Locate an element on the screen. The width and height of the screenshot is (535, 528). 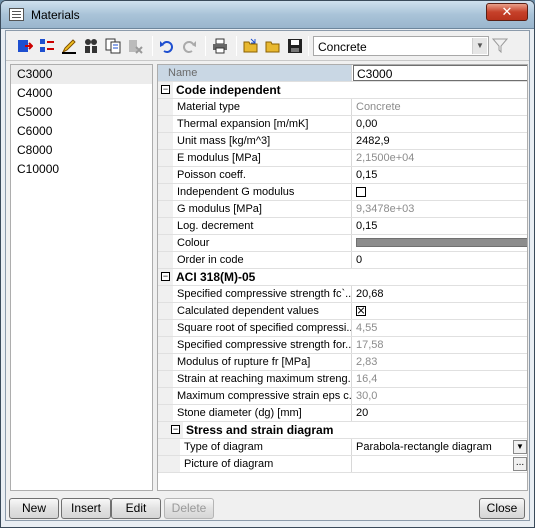
property-label: Stone diameter (dg) [mm] is located at coordinates (262, 413).